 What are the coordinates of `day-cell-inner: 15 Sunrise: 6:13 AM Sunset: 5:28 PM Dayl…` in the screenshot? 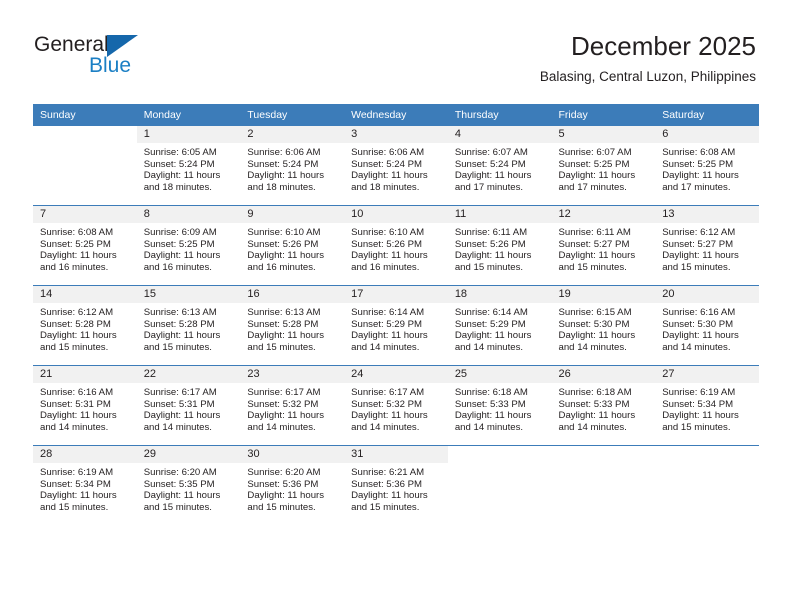 It's located at (188, 325).